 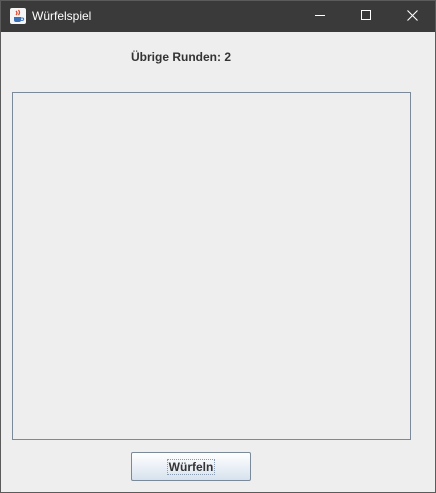 I want to click on title-bar: Würfelspiel, so click(x=218, y=16).